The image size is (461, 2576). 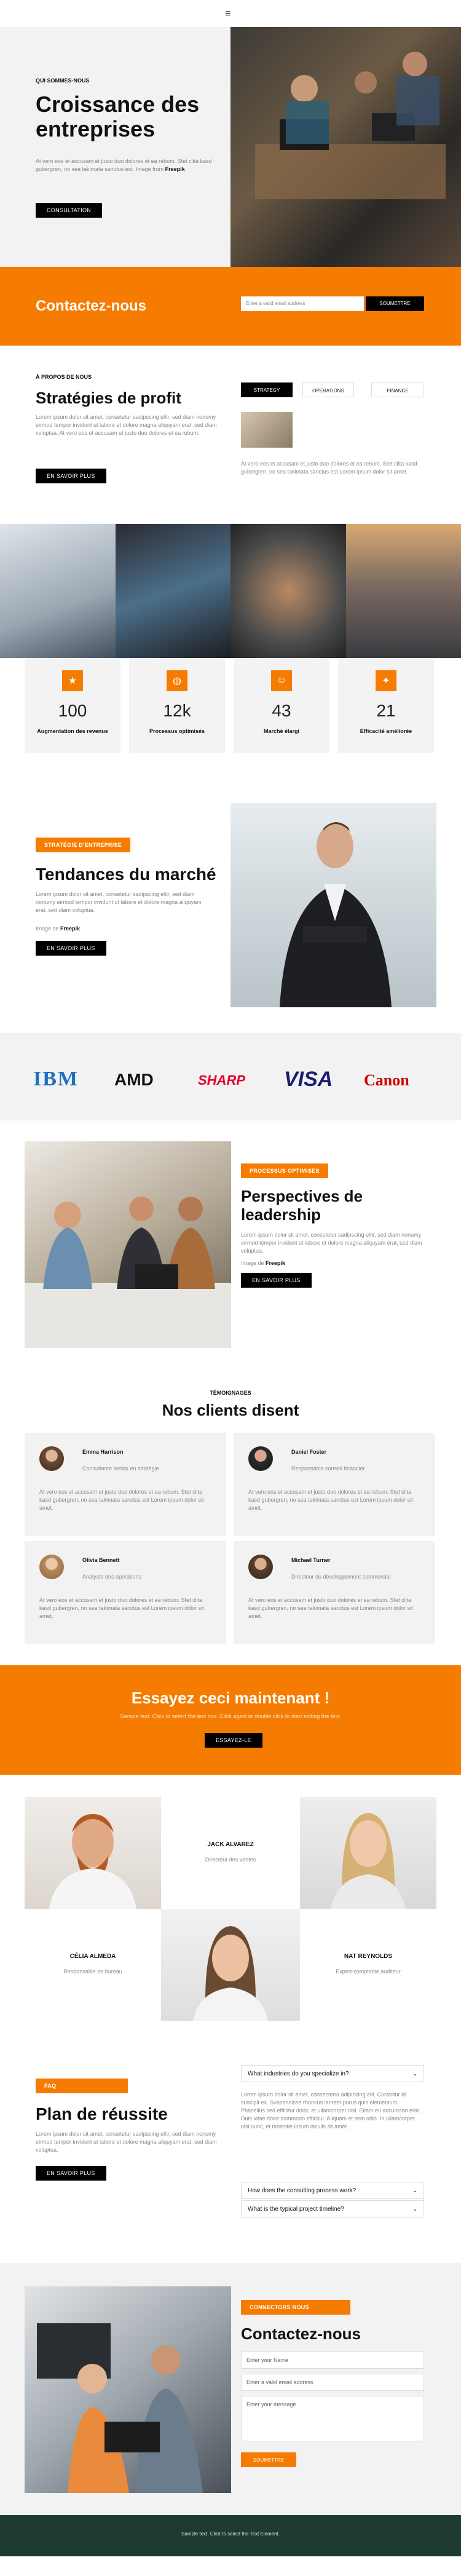 I want to click on testimonial-name: Daniel Foster, so click(x=309, y=1452).